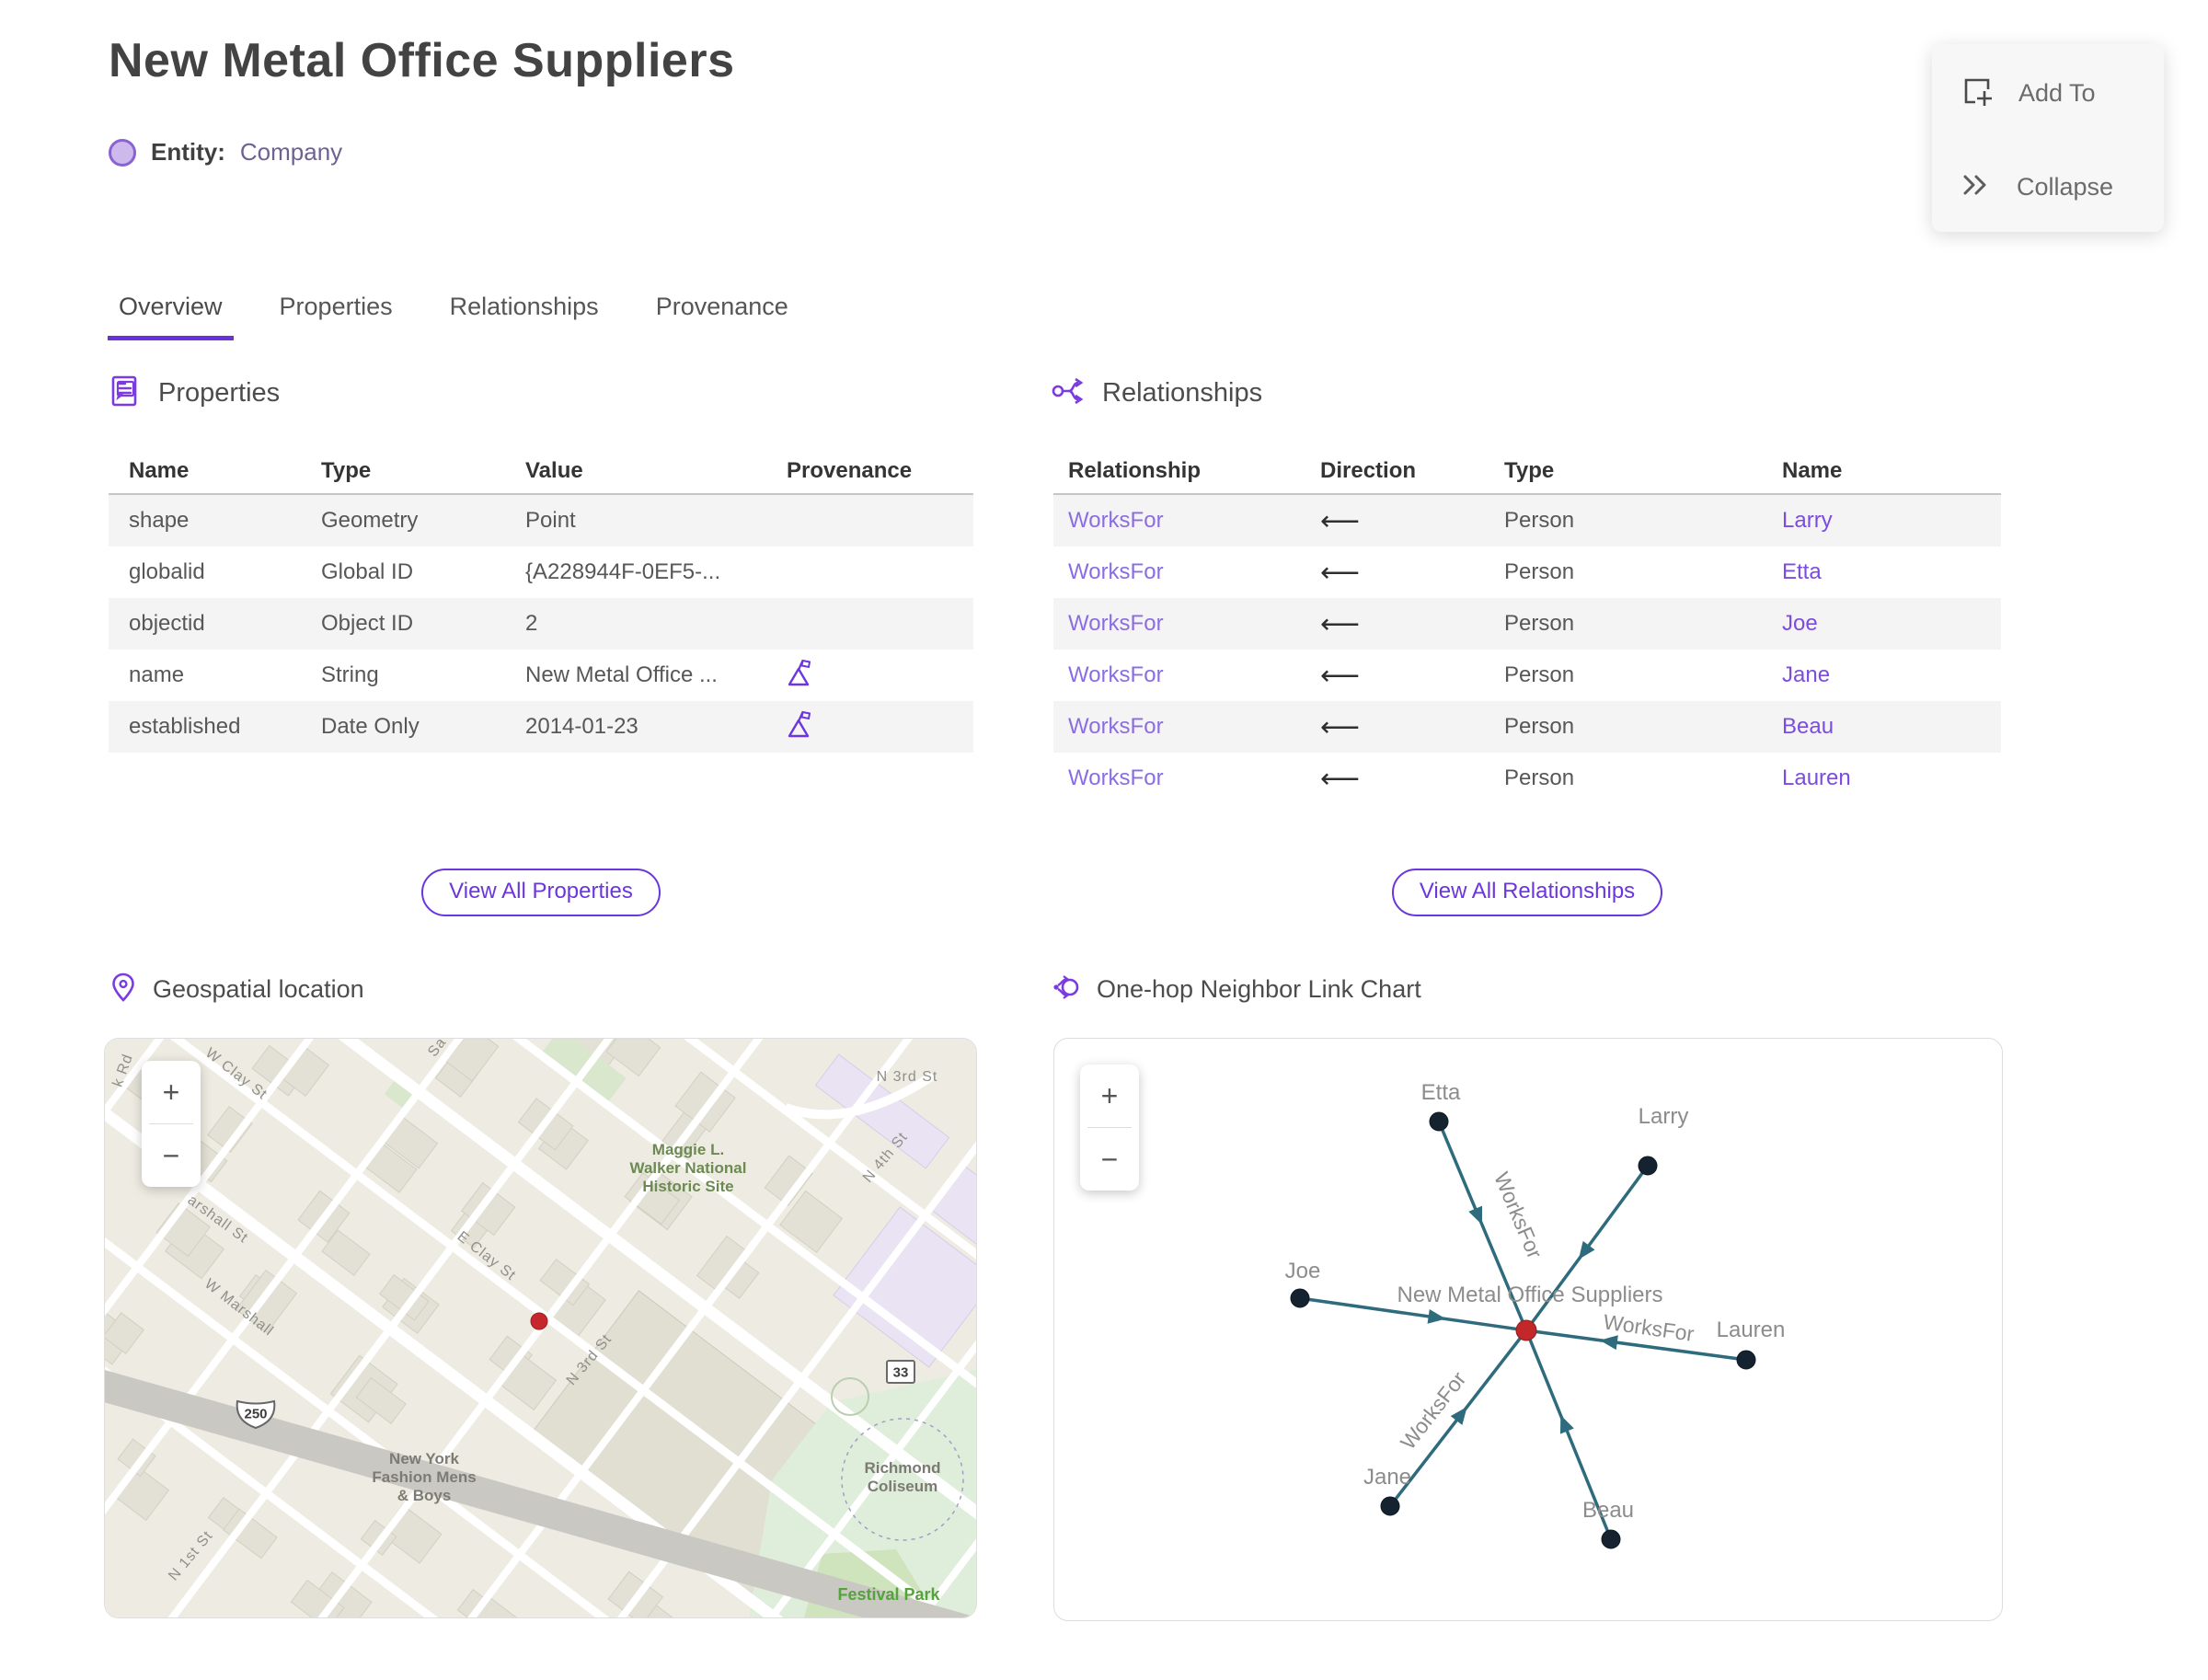 Image resolution: width=2208 pixels, height=1680 pixels. I want to click on chart-node-Lauren, so click(1746, 1360).